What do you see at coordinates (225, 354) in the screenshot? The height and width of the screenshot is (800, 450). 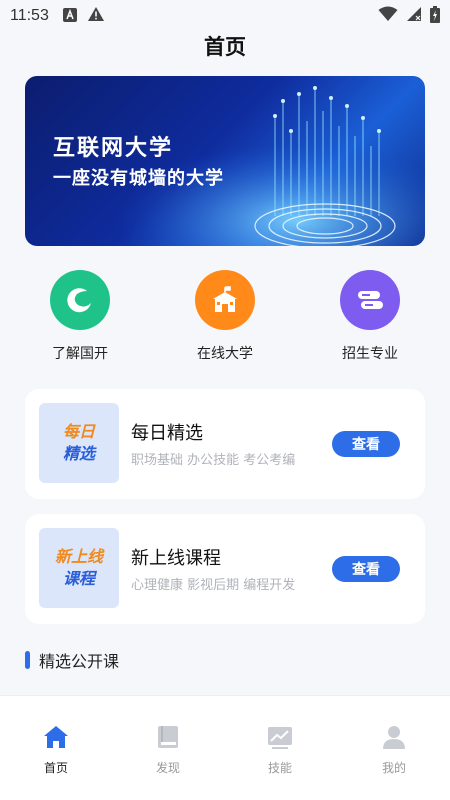 I see `quick-nav-label: 在线大学` at bounding box center [225, 354].